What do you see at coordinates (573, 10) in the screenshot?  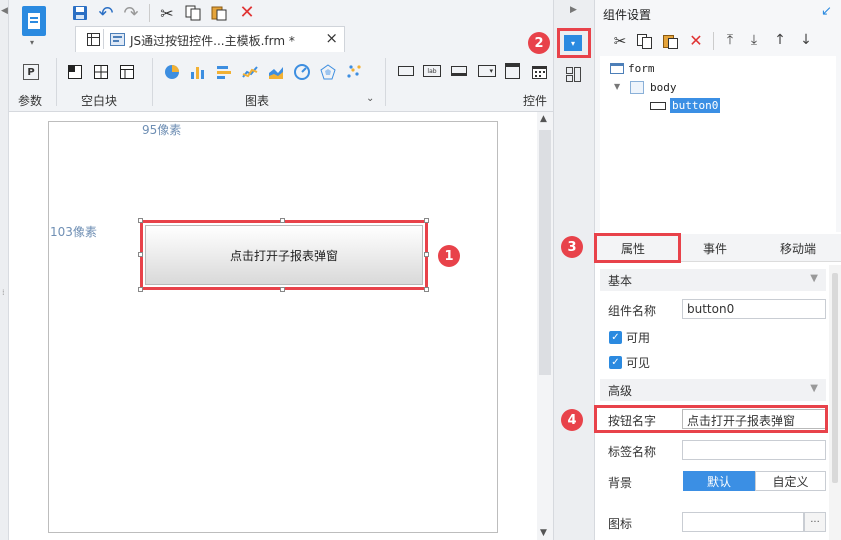 I see `expand-panel-icon: ▶` at bounding box center [573, 10].